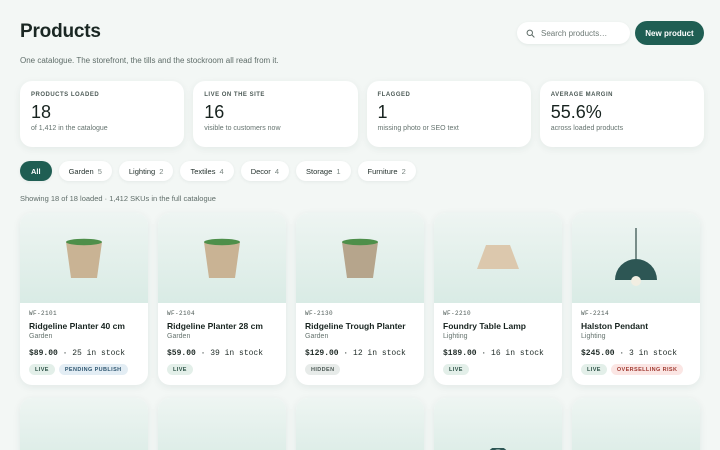 The image size is (720, 450). What do you see at coordinates (319, 171) in the screenshot?
I see `chip-label: Storage` at bounding box center [319, 171].